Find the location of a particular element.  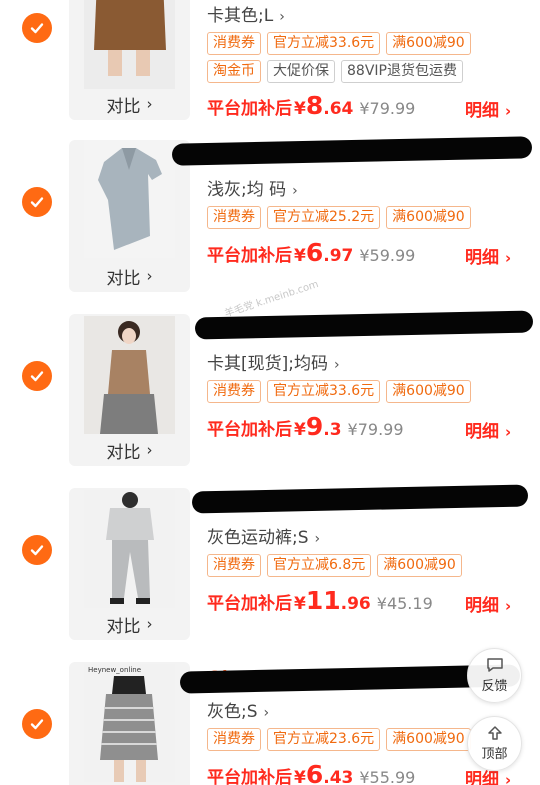

service-tags: 淘金币 大促价保 88VIP退货包运费 is located at coordinates (335, 71).